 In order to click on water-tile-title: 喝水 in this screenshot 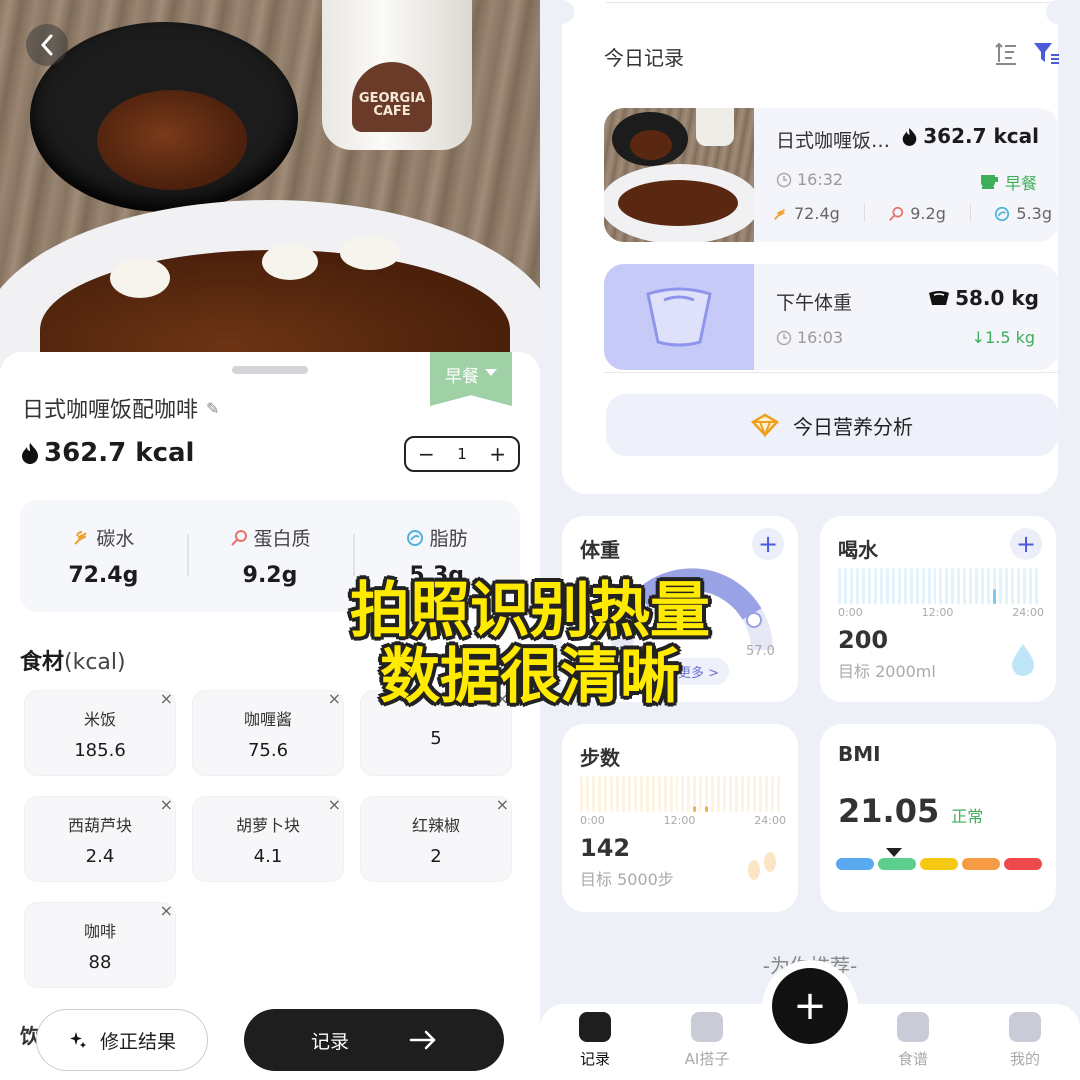, I will do `click(858, 550)`.